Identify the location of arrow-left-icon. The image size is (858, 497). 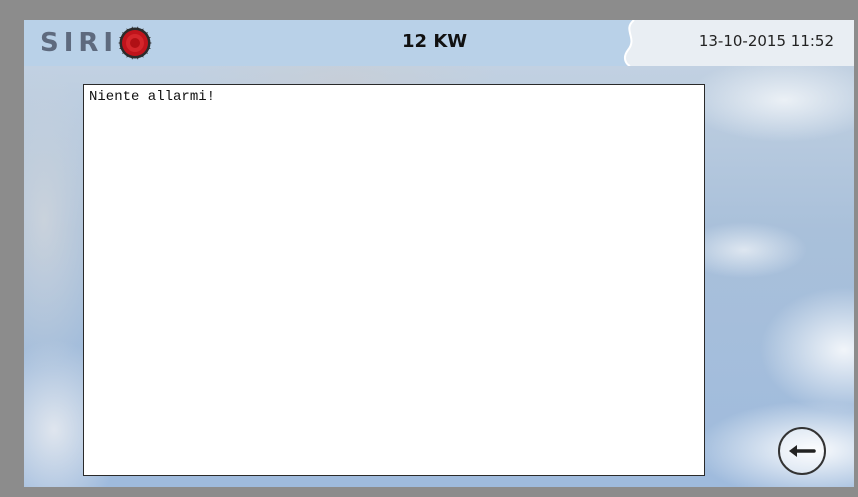
(802, 451).